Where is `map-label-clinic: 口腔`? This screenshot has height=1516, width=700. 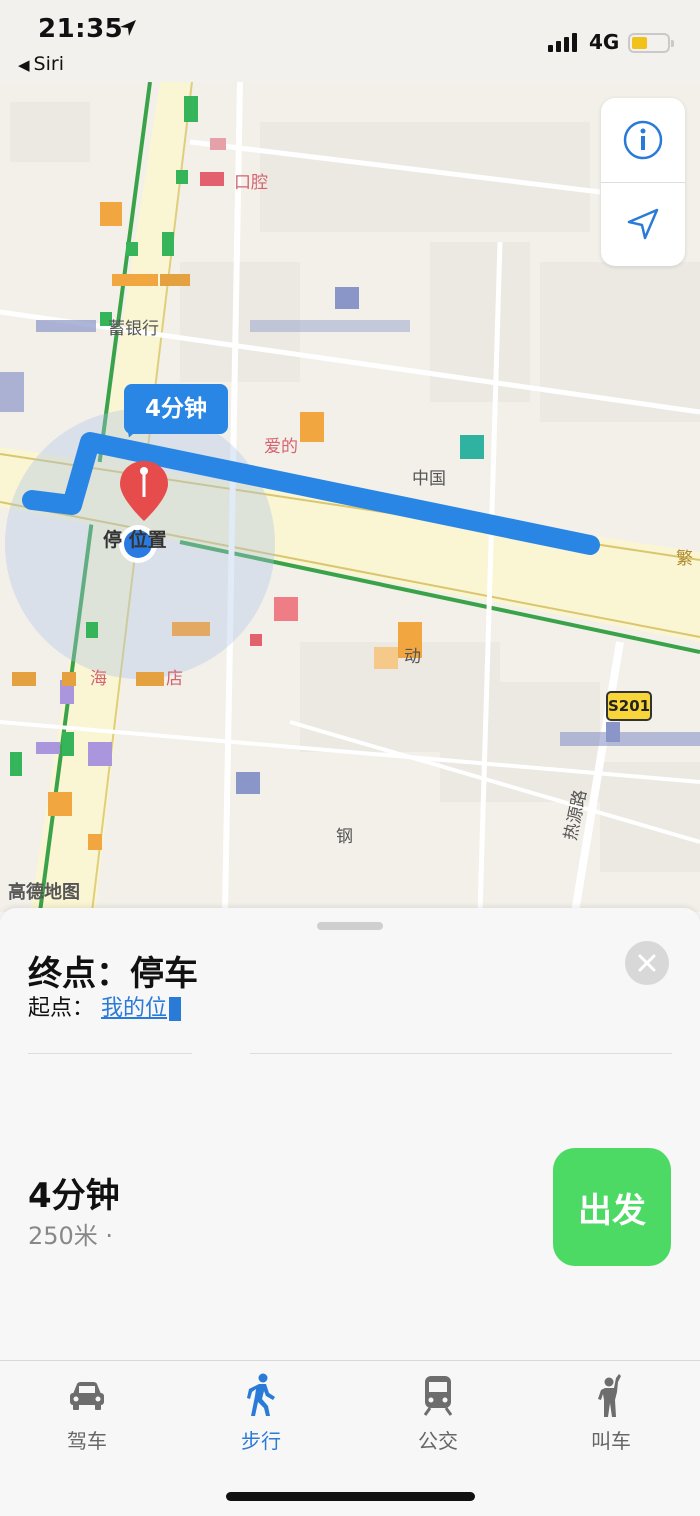 map-label-clinic: 口腔 is located at coordinates (251, 183).